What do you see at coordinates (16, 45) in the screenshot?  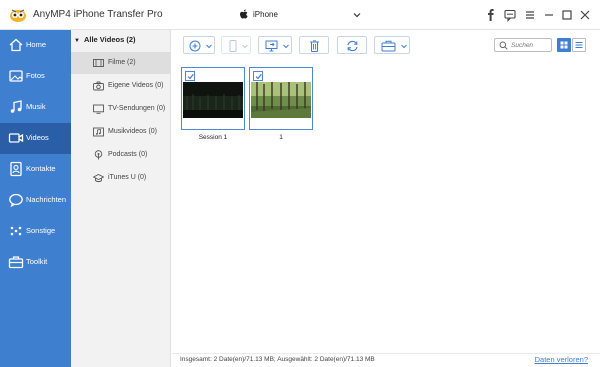 I see `home-icon` at bounding box center [16, 45].